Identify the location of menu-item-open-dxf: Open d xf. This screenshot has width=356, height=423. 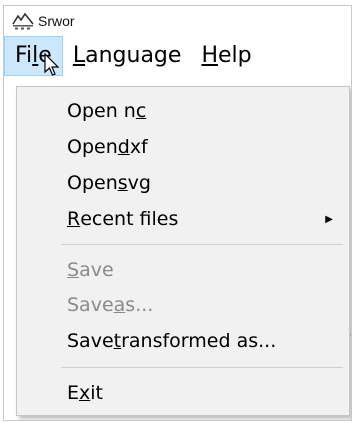
(183, 147).